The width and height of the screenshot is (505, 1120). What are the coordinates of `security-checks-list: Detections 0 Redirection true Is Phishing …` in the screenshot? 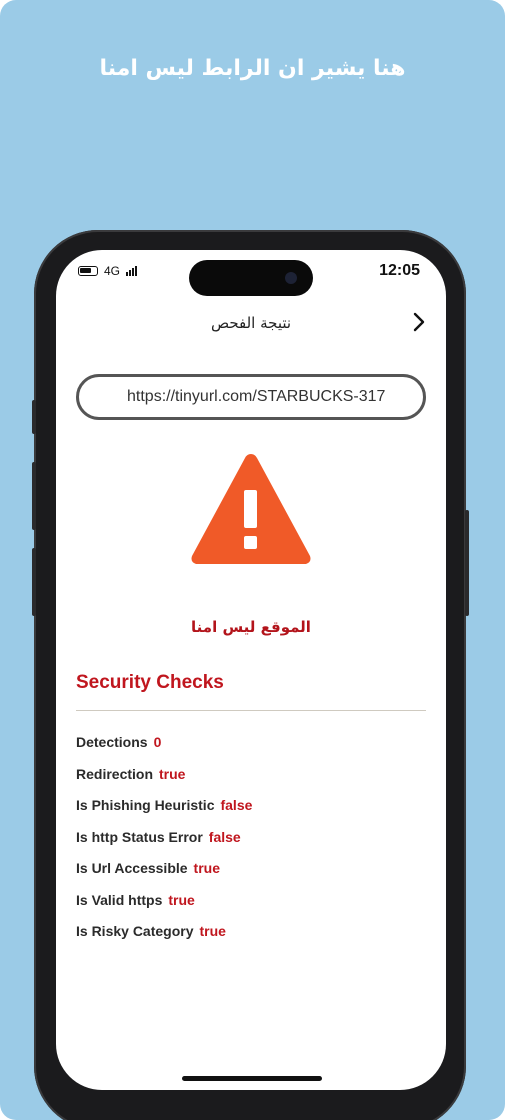 It's located at (164, 844).